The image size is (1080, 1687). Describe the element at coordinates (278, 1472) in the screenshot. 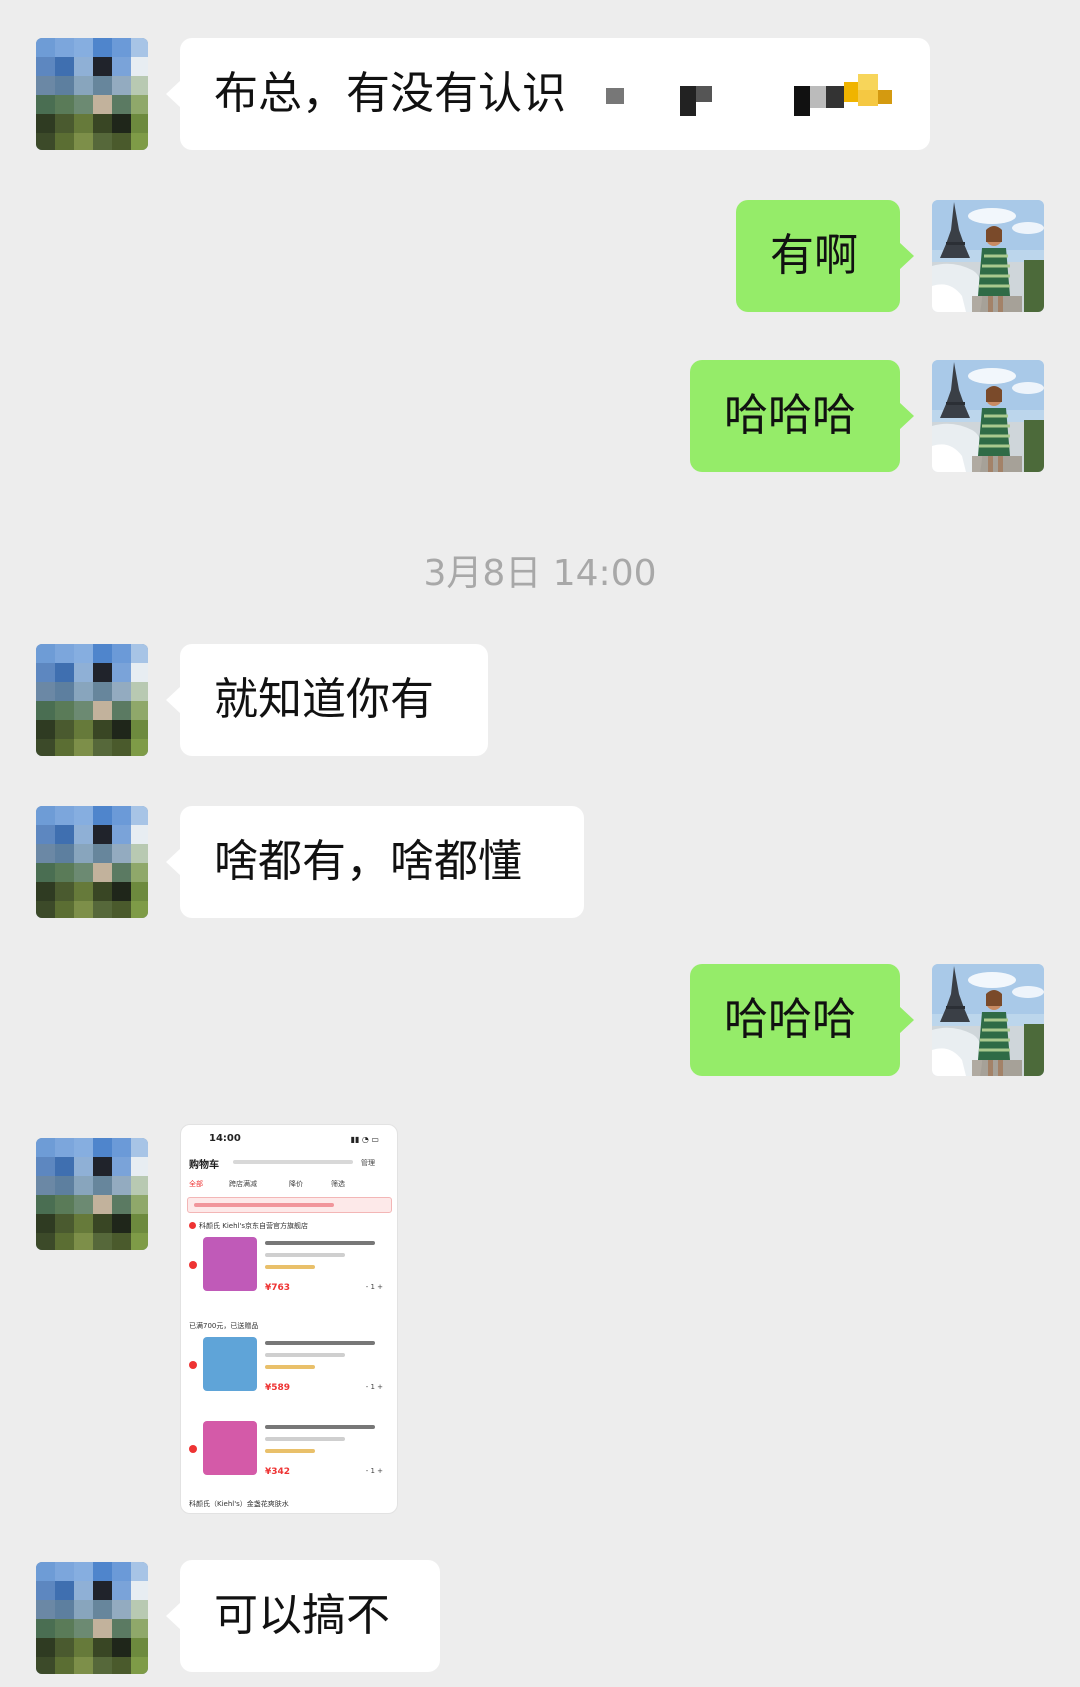

I see `screenshot-item-price: ¥342` at that location.